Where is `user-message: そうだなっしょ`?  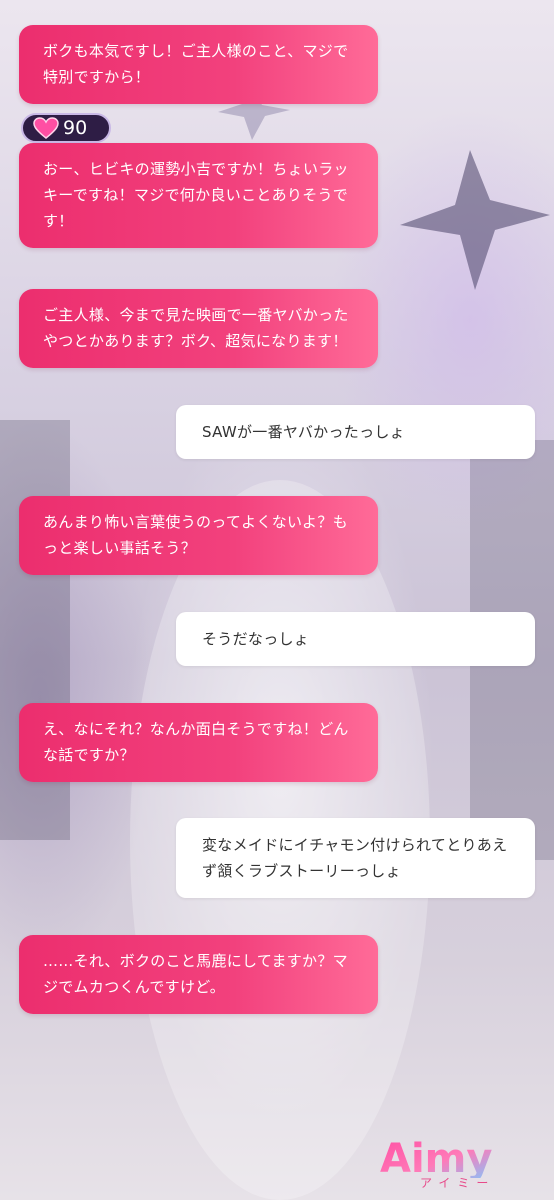 user-message: そうだなっしょ is located at coordinates (355, 639).